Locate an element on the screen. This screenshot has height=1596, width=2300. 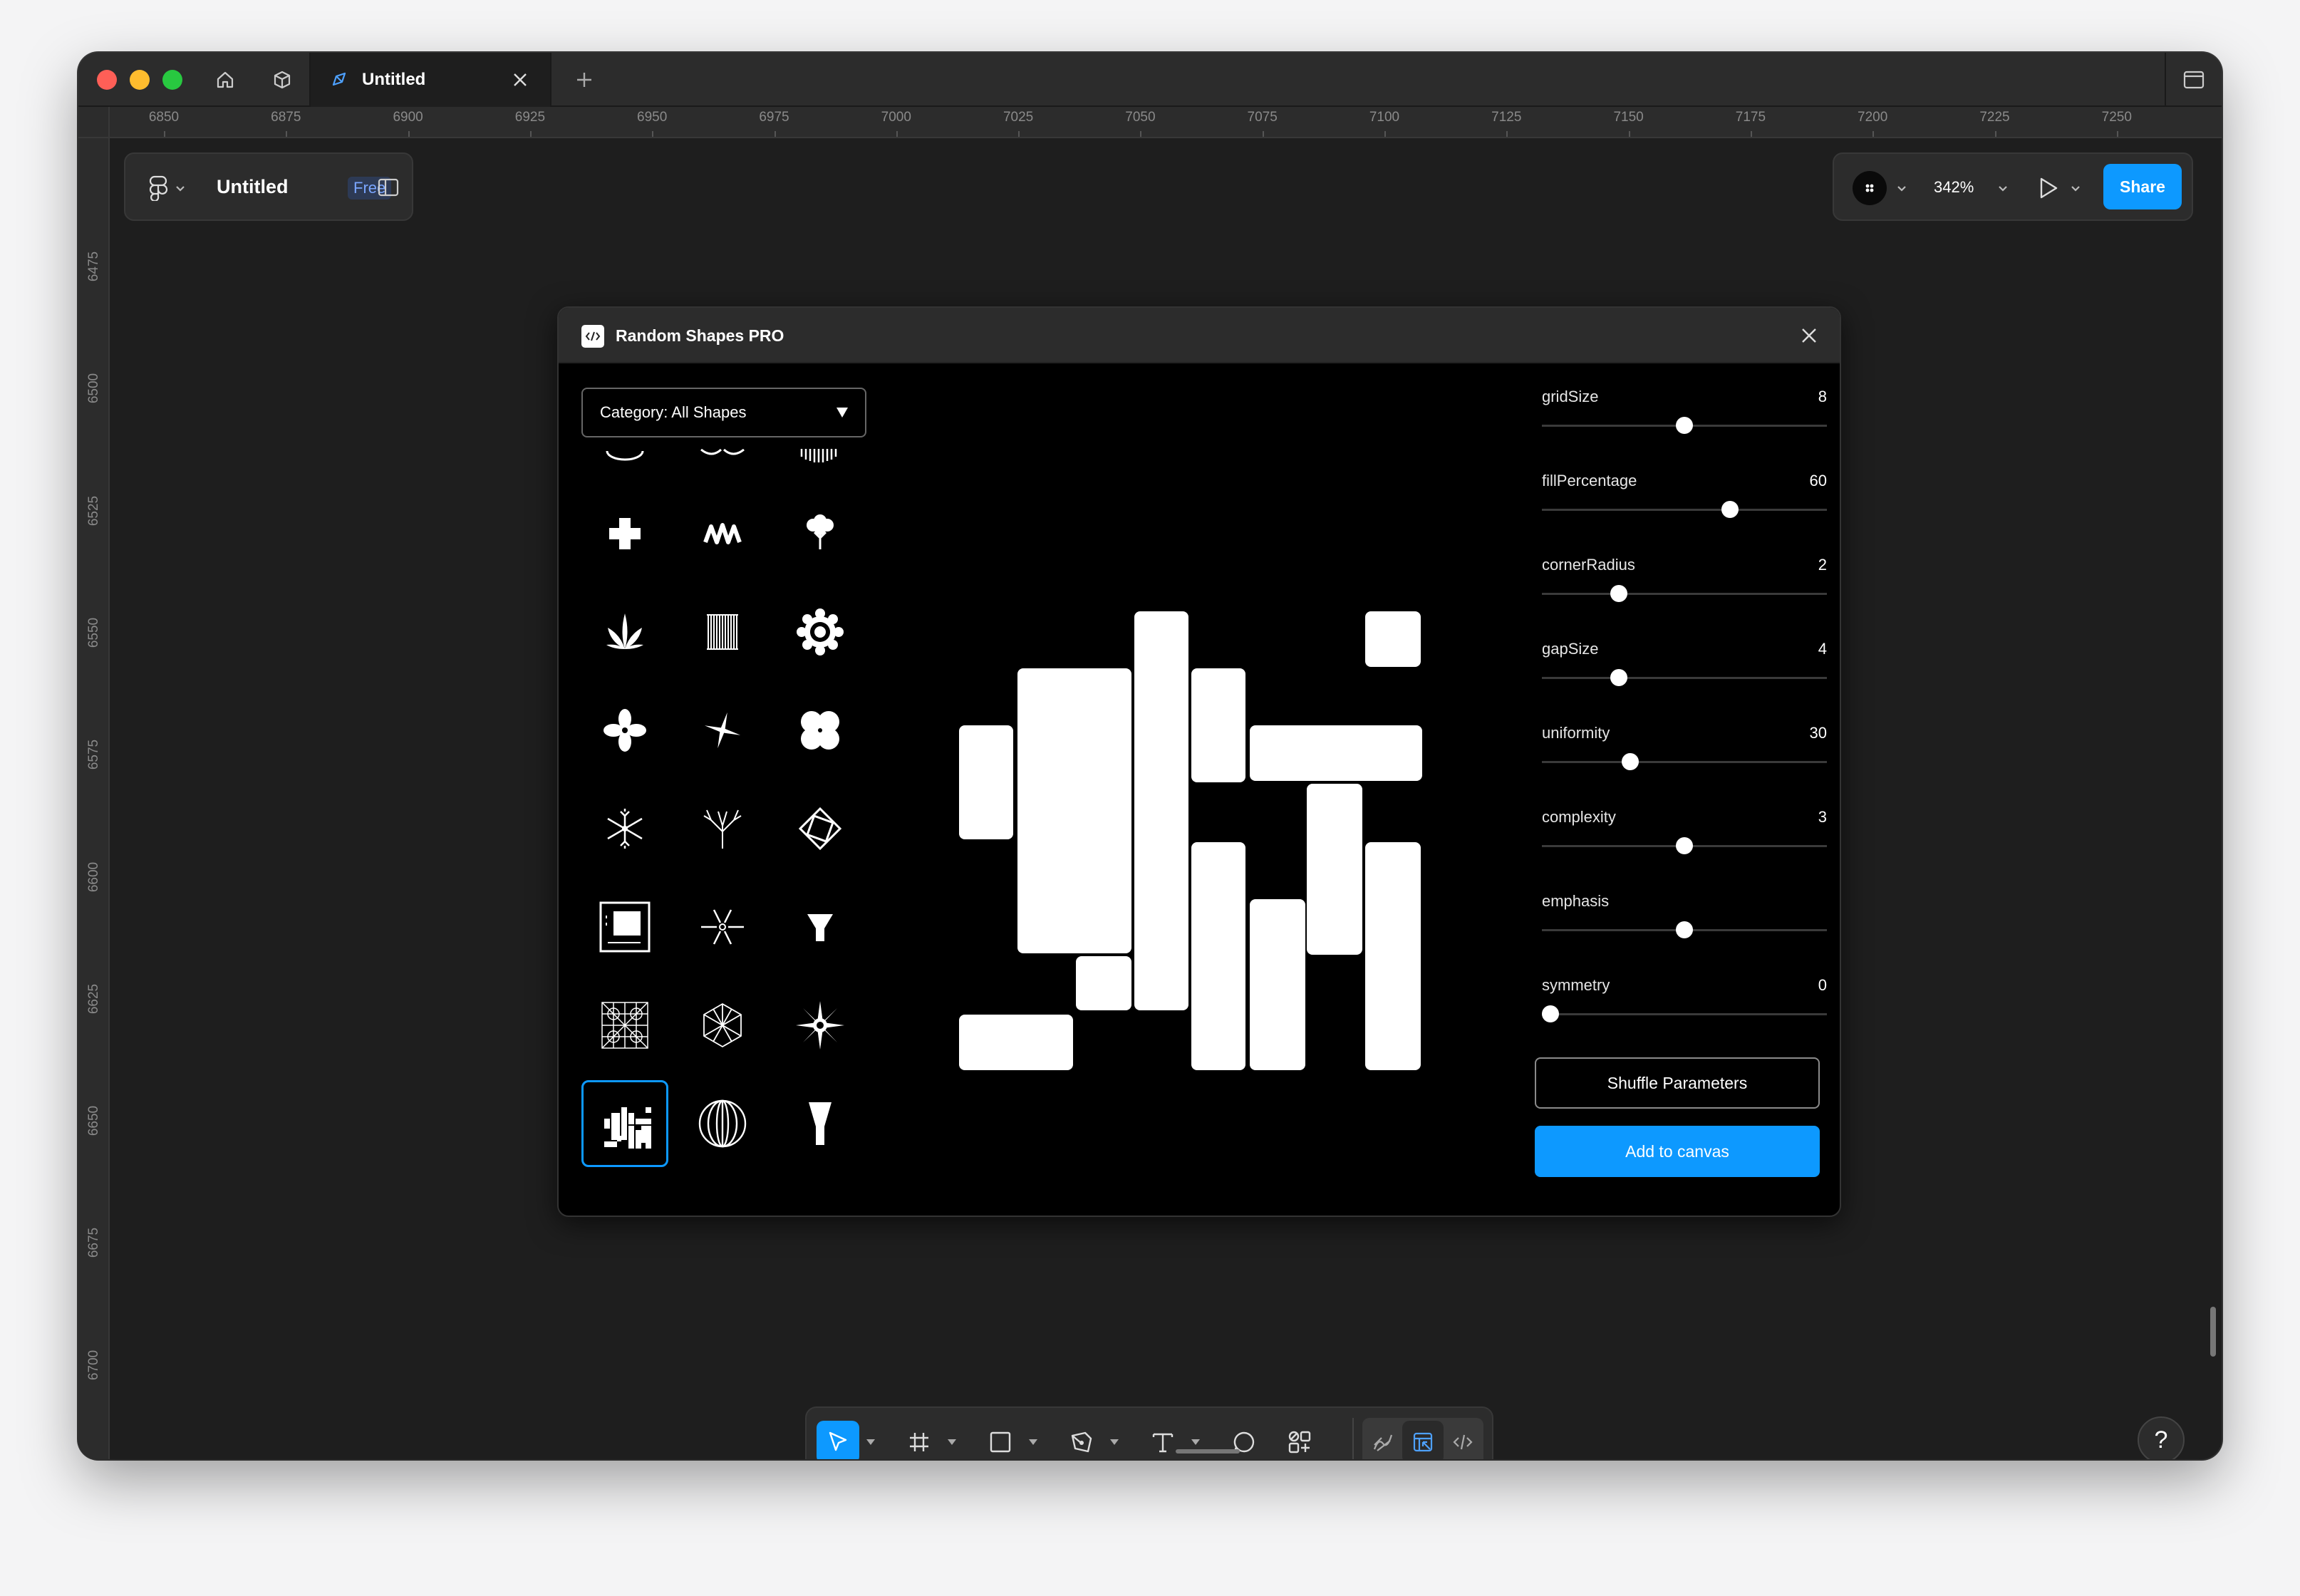
play-icon is located at coordinates (2048, 188).